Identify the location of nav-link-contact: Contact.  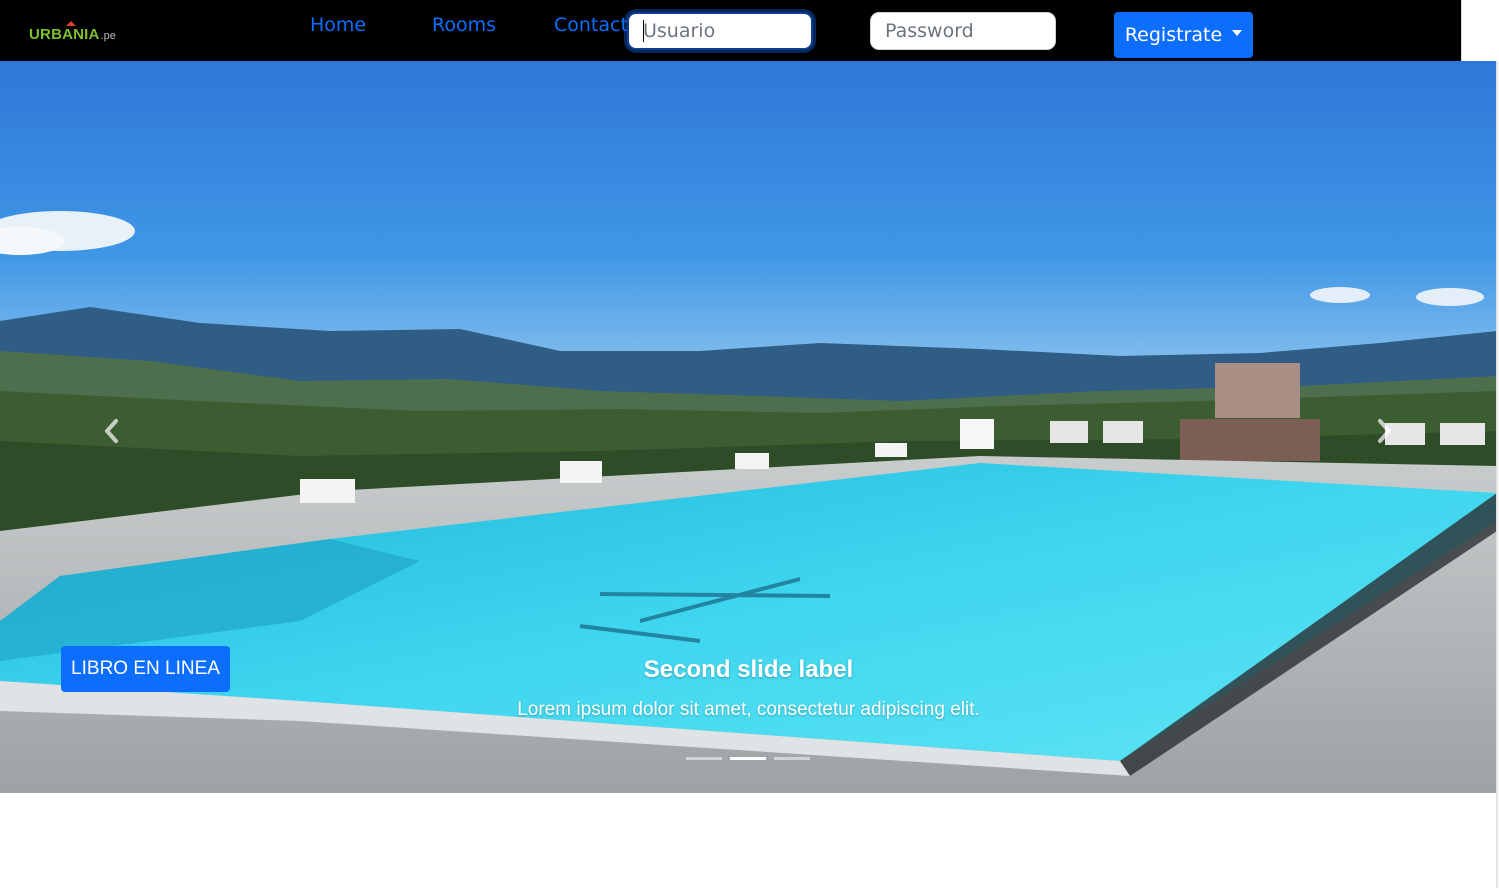
(591, 25).